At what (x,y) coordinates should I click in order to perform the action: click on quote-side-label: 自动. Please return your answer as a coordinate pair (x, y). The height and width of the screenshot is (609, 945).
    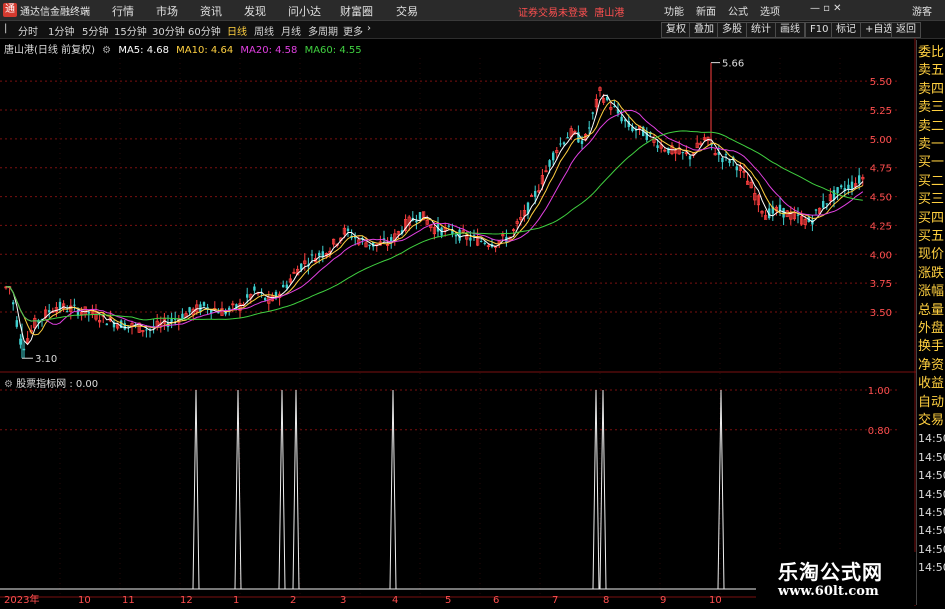
    Looking at the image, I should click on (931, 402).